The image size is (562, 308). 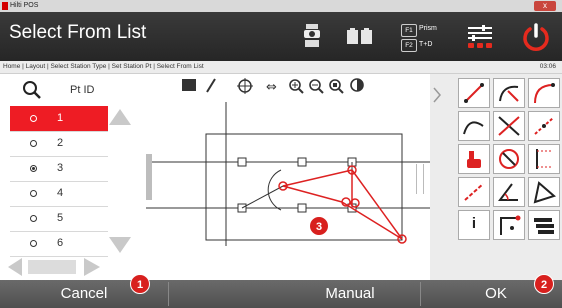 What do you see at coordinates (336, 86) in the screenshot?
I see `zoom-extent-icon` at bounding box center [336, 86].